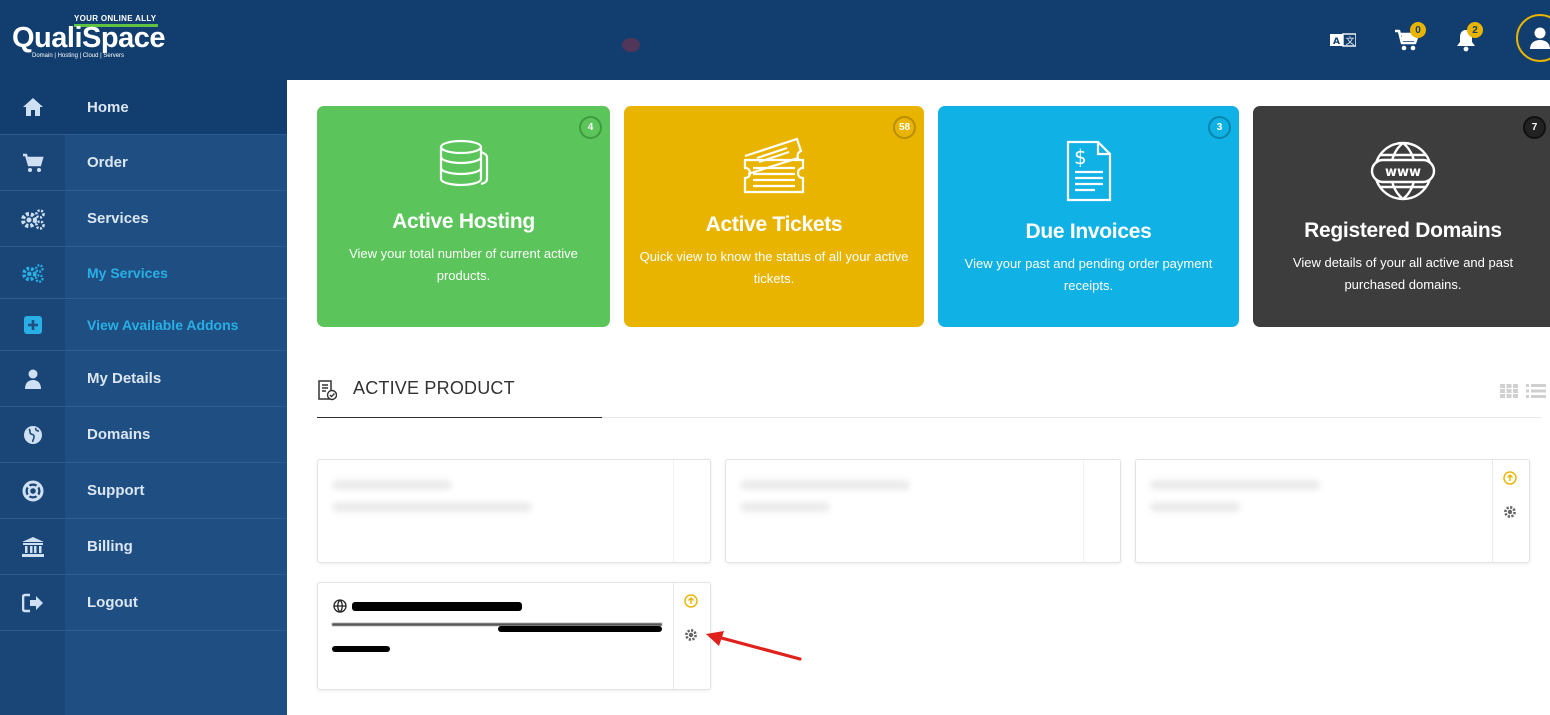 The image size is (1550, 715). I want to click on sidebar-item-support: Support, so click(143, 491).